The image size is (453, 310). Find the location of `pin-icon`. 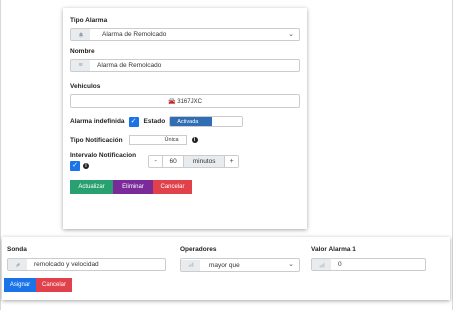

pin-icon is located at coordinates (17, 264).